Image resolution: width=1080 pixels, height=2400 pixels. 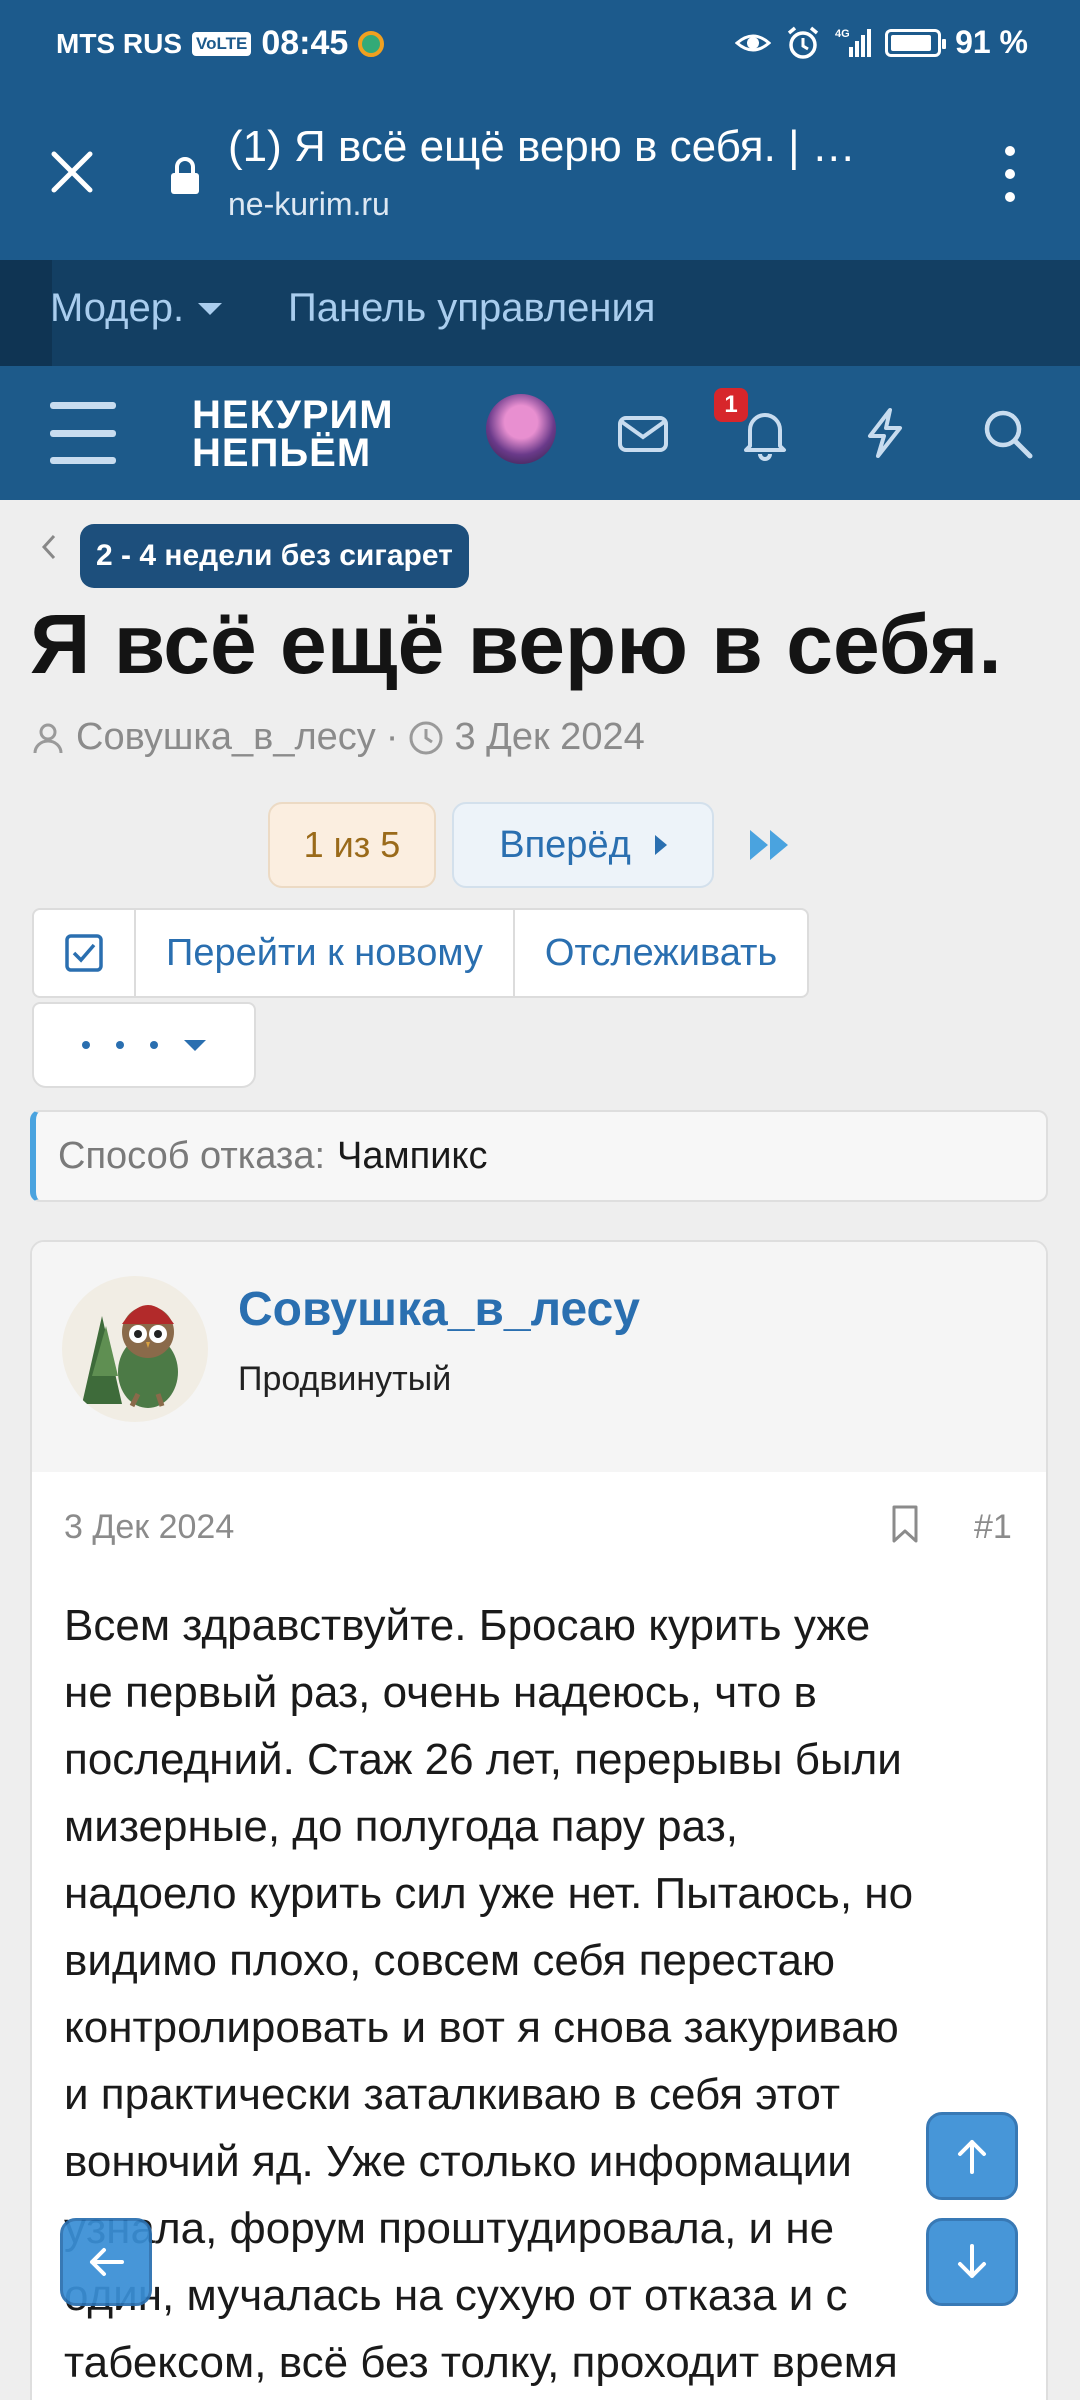 I want to click on post-line: и практически заталкиваю в себя этот, so click(x=452, y=2094).